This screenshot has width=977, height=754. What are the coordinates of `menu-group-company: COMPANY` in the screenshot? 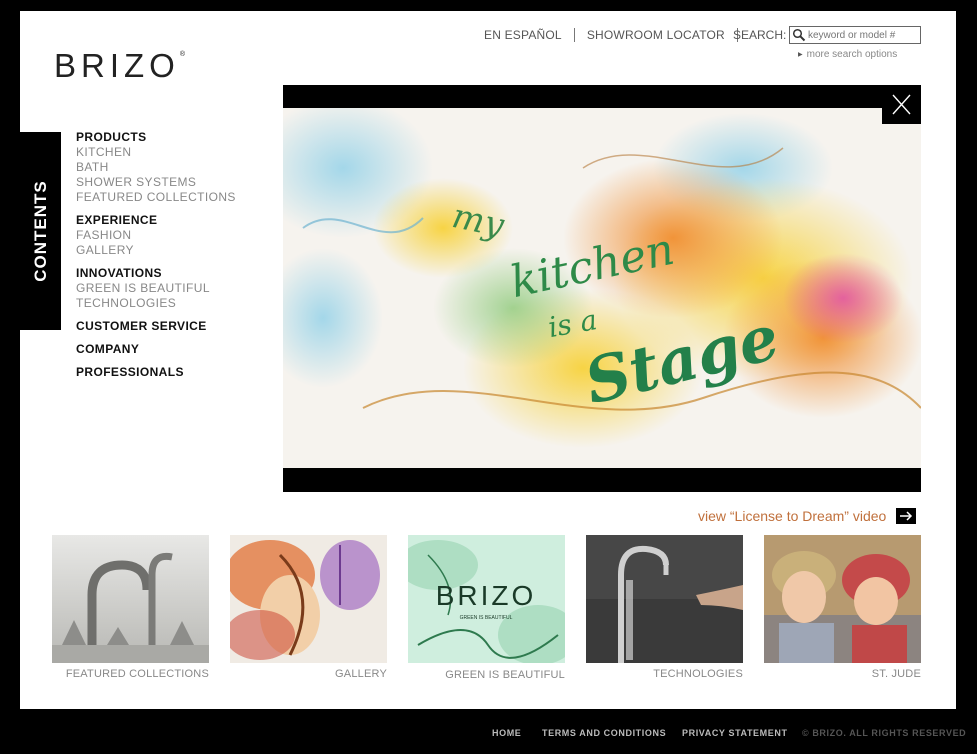 It's located at (156, 349).